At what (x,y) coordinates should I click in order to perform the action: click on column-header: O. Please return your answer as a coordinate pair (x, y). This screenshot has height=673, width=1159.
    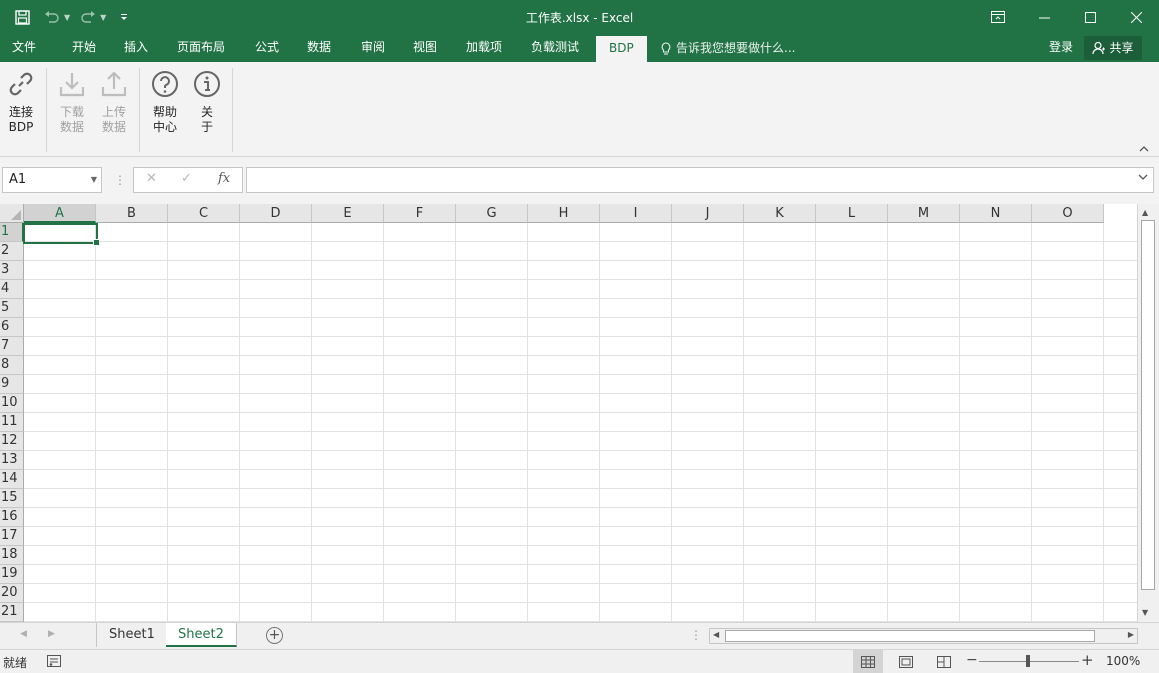
    Looking at the image, I should click on (1068, 213).